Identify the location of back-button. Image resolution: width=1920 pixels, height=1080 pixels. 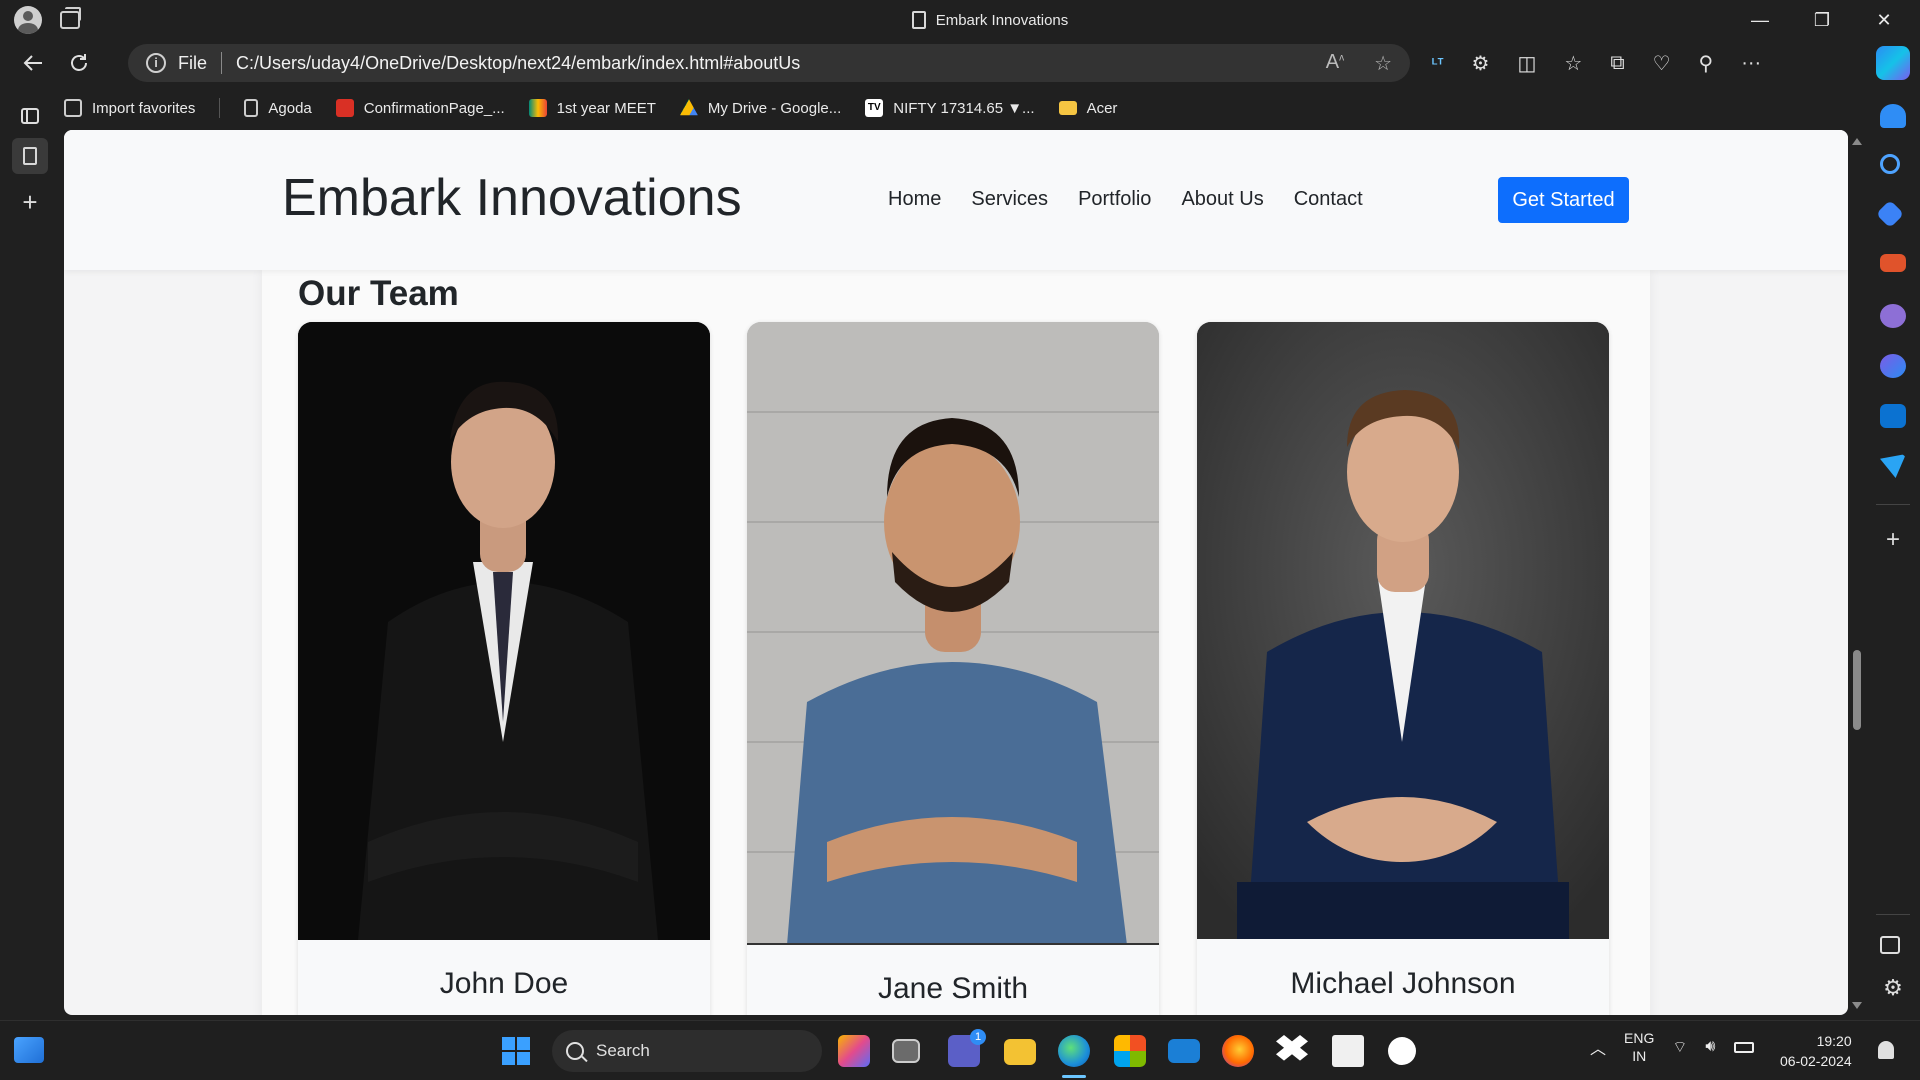
(33, 63).